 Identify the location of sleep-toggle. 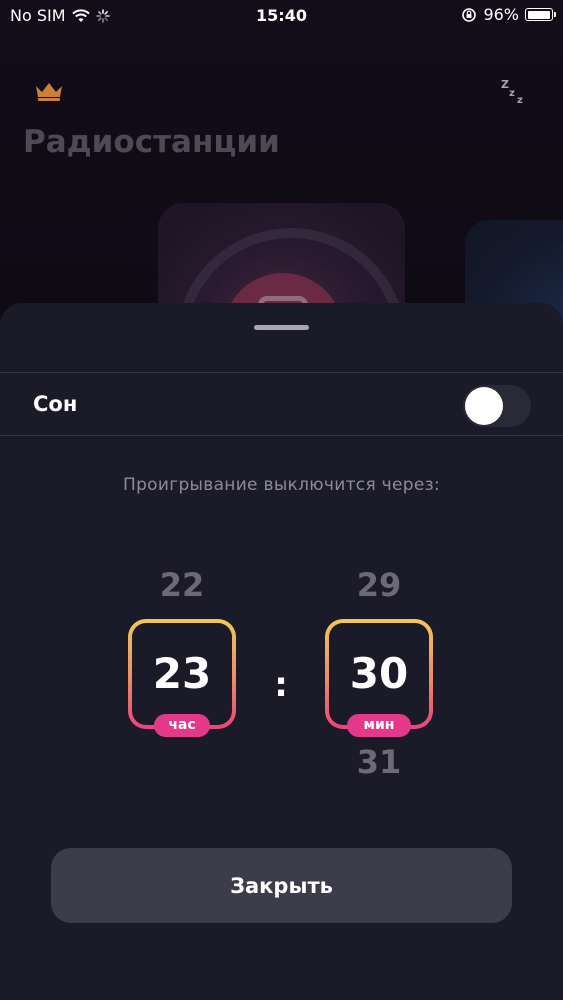
(497, 406).